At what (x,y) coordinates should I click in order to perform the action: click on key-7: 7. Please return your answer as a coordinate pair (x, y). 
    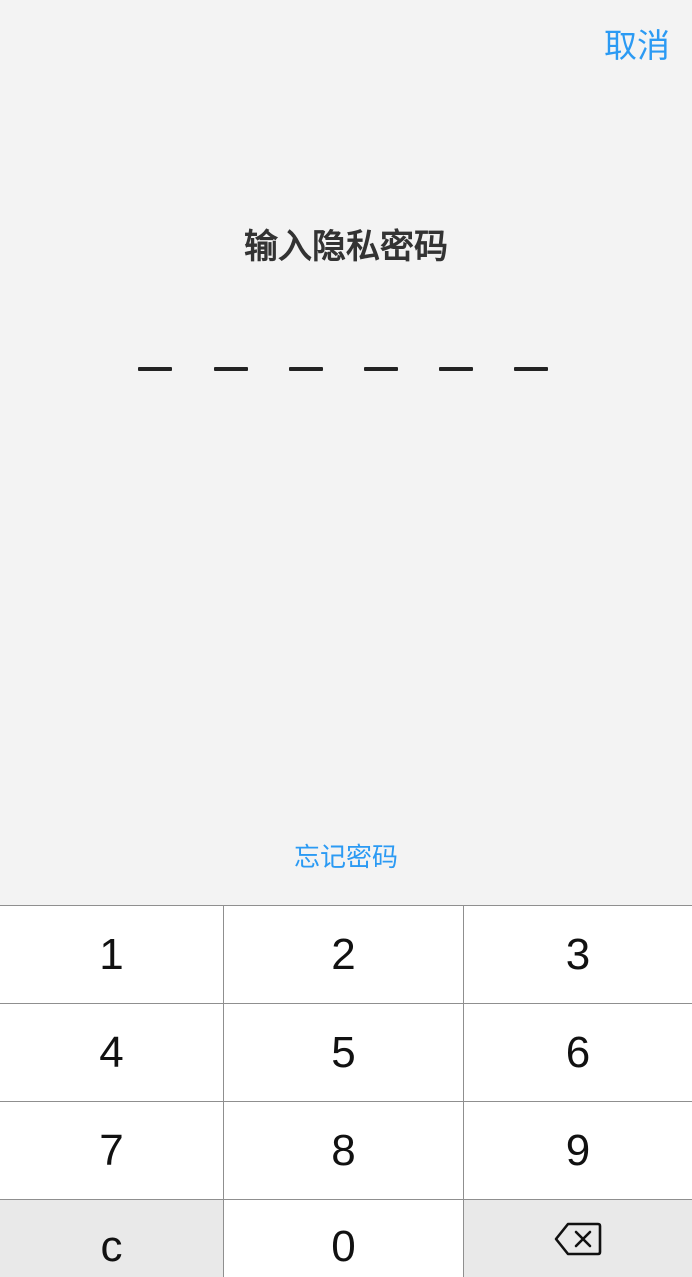
    Looking at the image, I should click on (111, 1150).